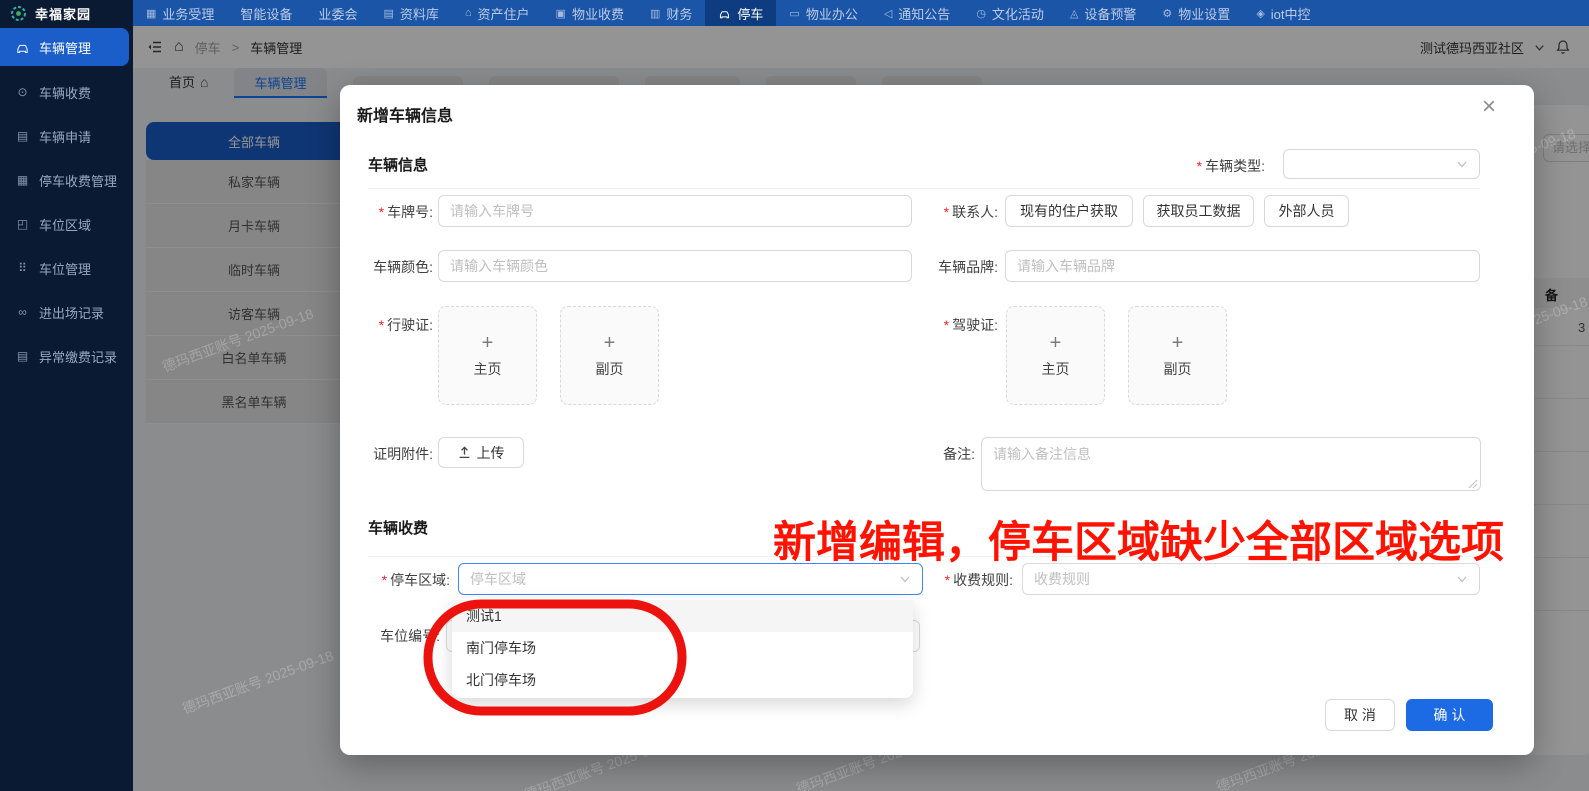 This screenshot has height=791, width=1589. What do you see at coordinates (497, 13) in the screenshot?
I see `nav-item-assets: ⌂ 资产住户` at bounding box center [497, 13].